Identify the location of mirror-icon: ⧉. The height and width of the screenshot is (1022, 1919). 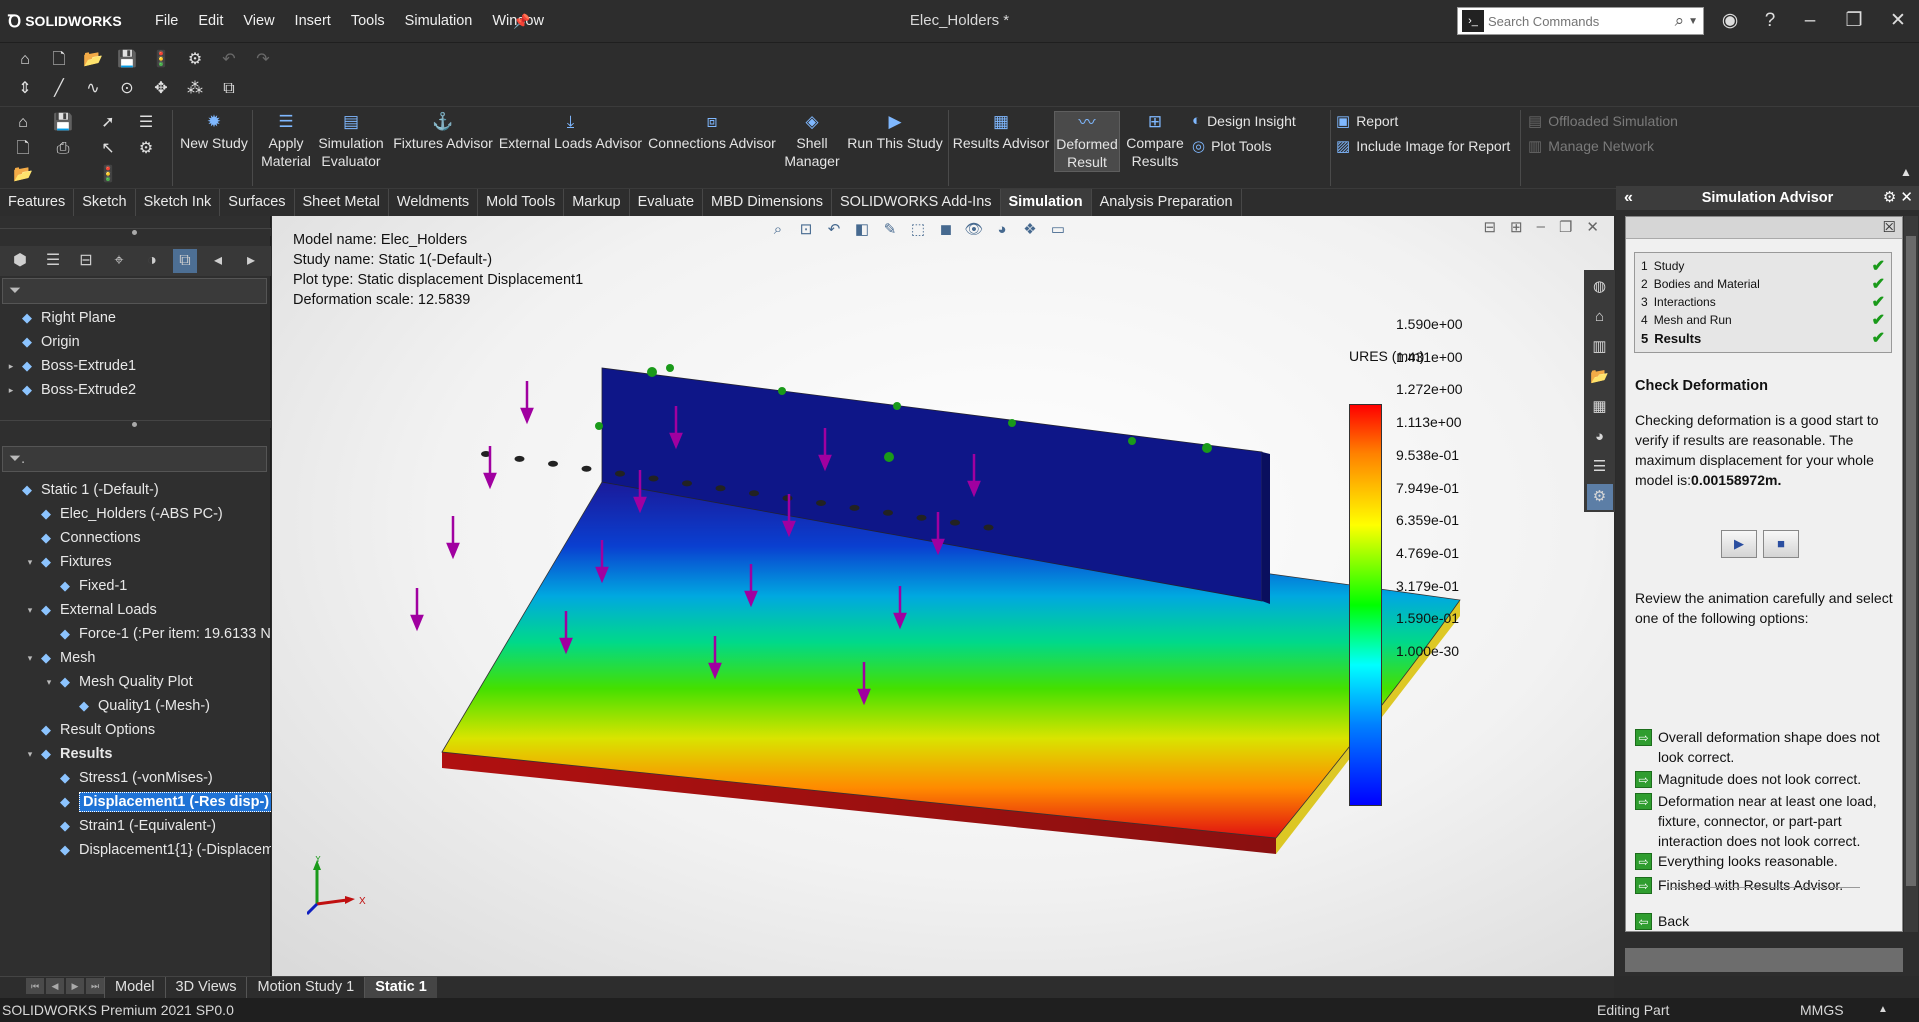
(229, 89).